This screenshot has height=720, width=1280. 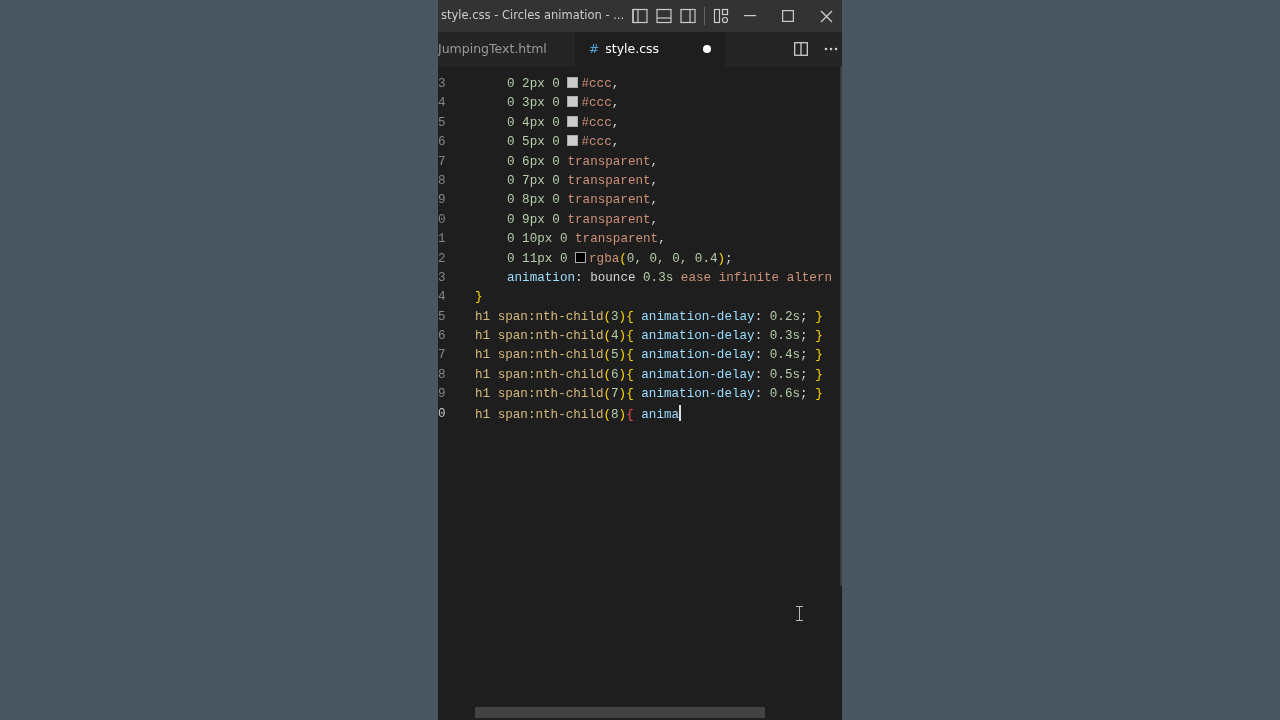 I want to click on code-line: h1 span:nth-child(3){ animation-delay: 0.2s; }, so click(x=649, y=317).